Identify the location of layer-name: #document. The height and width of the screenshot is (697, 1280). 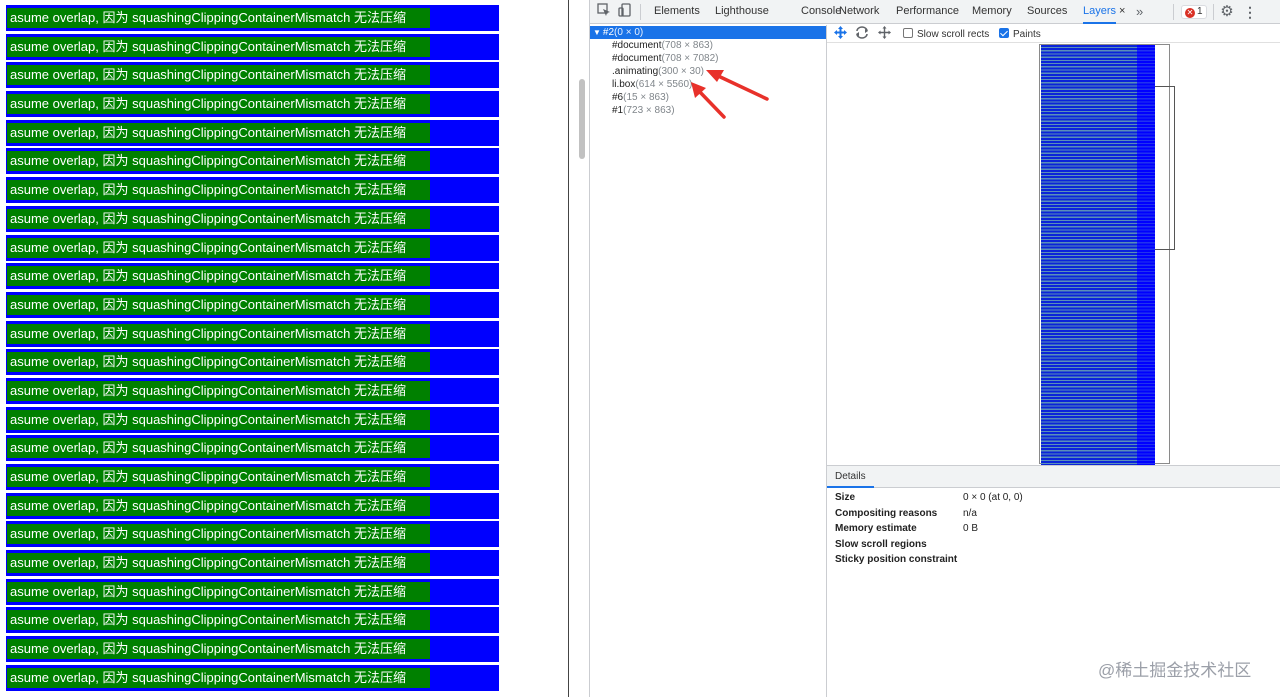
(637, 58).